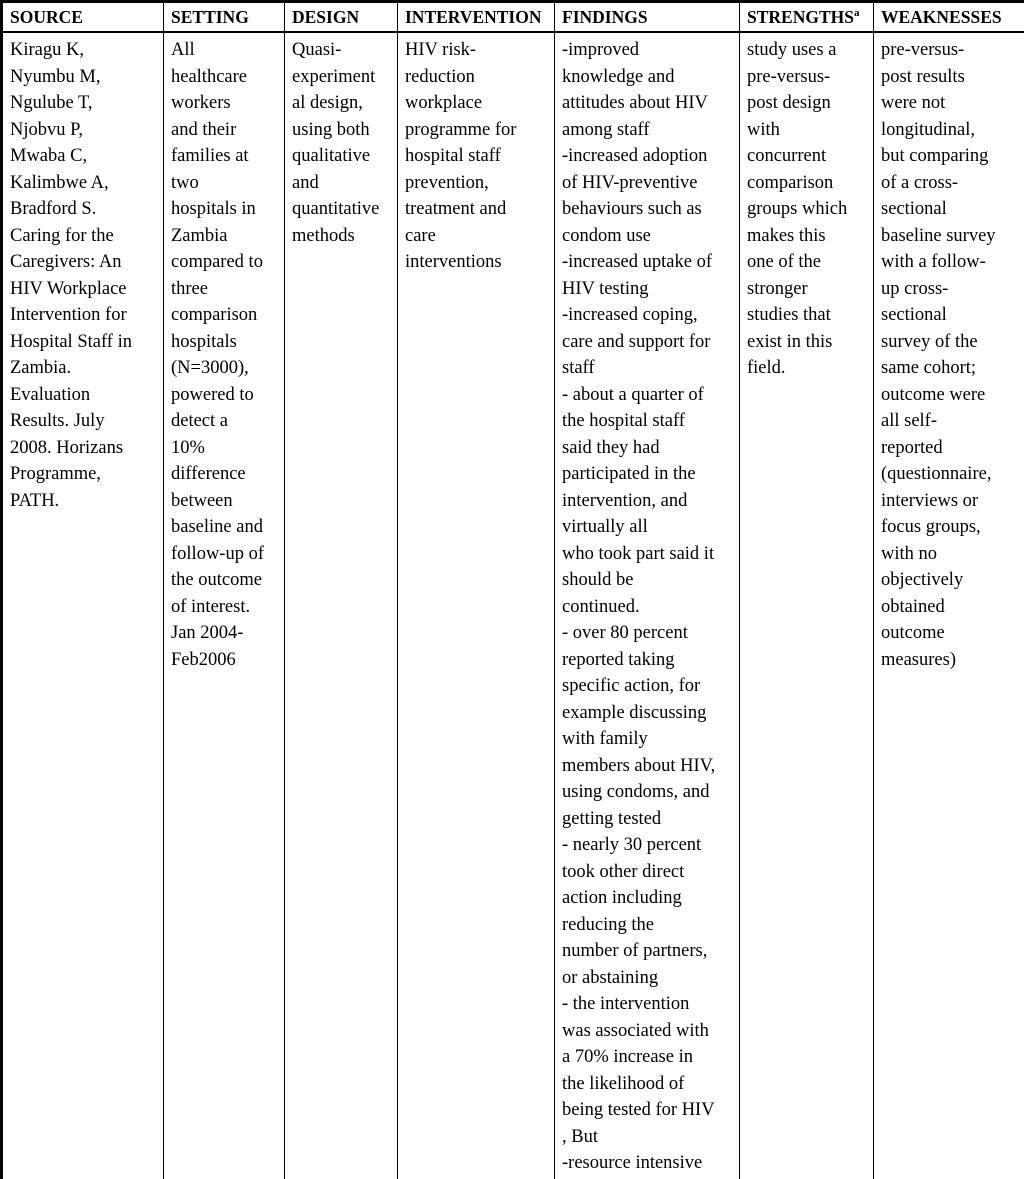 This screenshot has width=1024, height=1179. I want to click on text-line: detect a, so click(225, 421).